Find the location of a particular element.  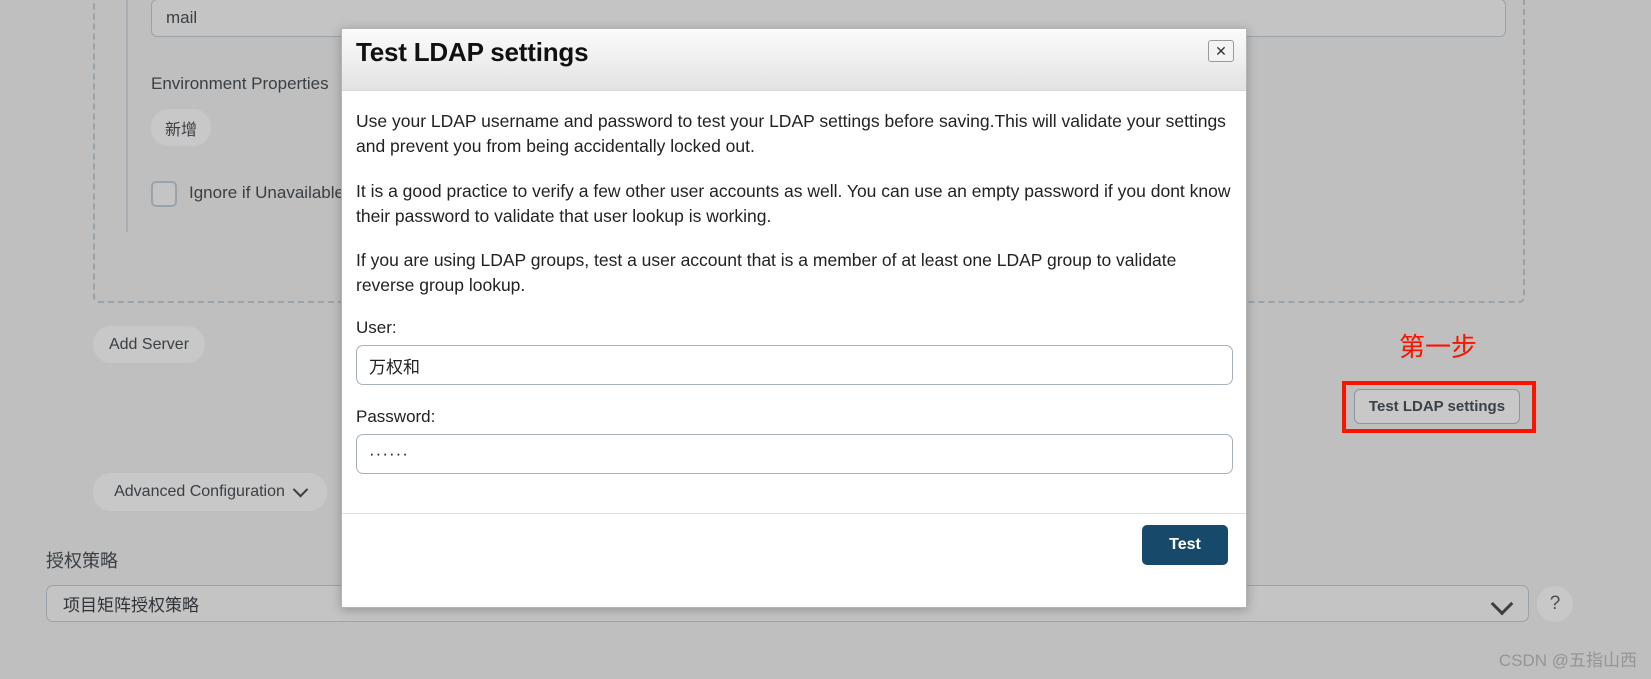

test-ldap-settings-button: Test LDAP settings is located at coordinates (1437, 406).